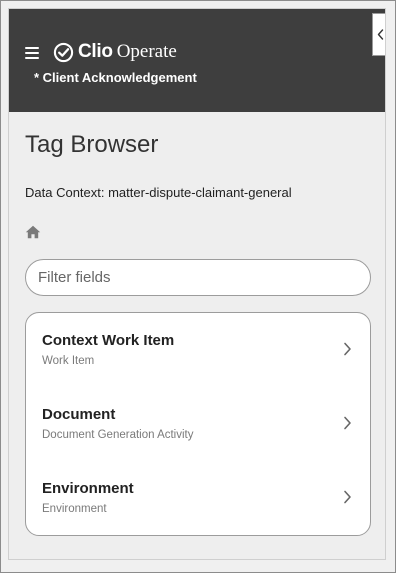 This screenshot has height=573, width=396. Describe the element at coordinates (198, 350) in the screenshot. I see `list-item-context-work-item: Context Work Item Work Item` at that location.